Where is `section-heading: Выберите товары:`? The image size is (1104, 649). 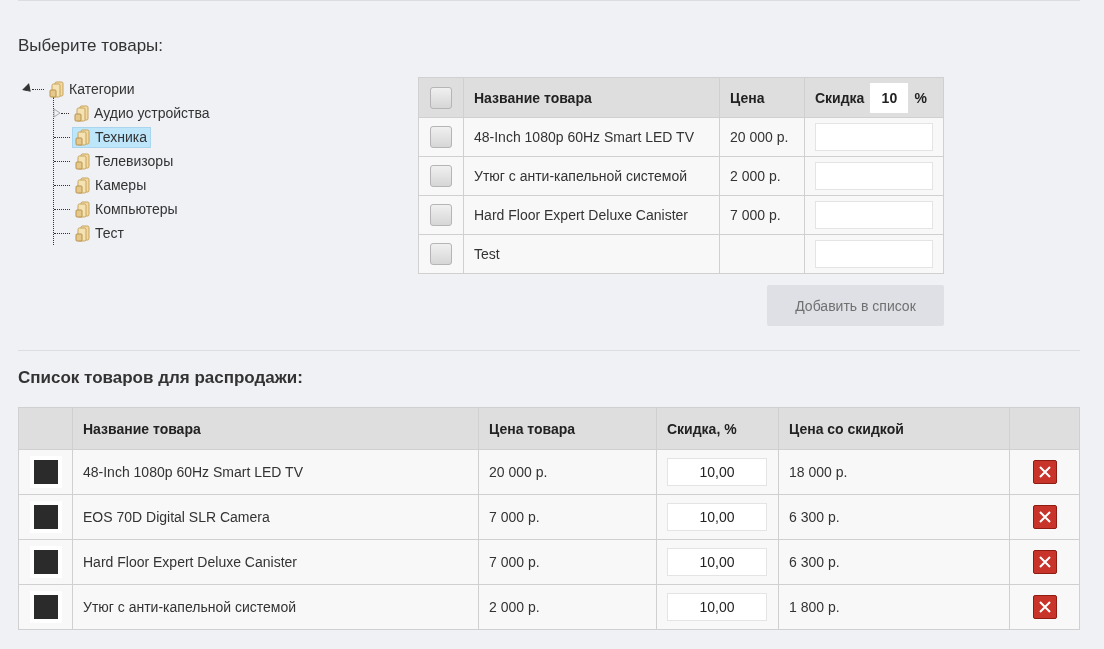 section-heading: Выберите товары: is located at coordinates (91, 46).